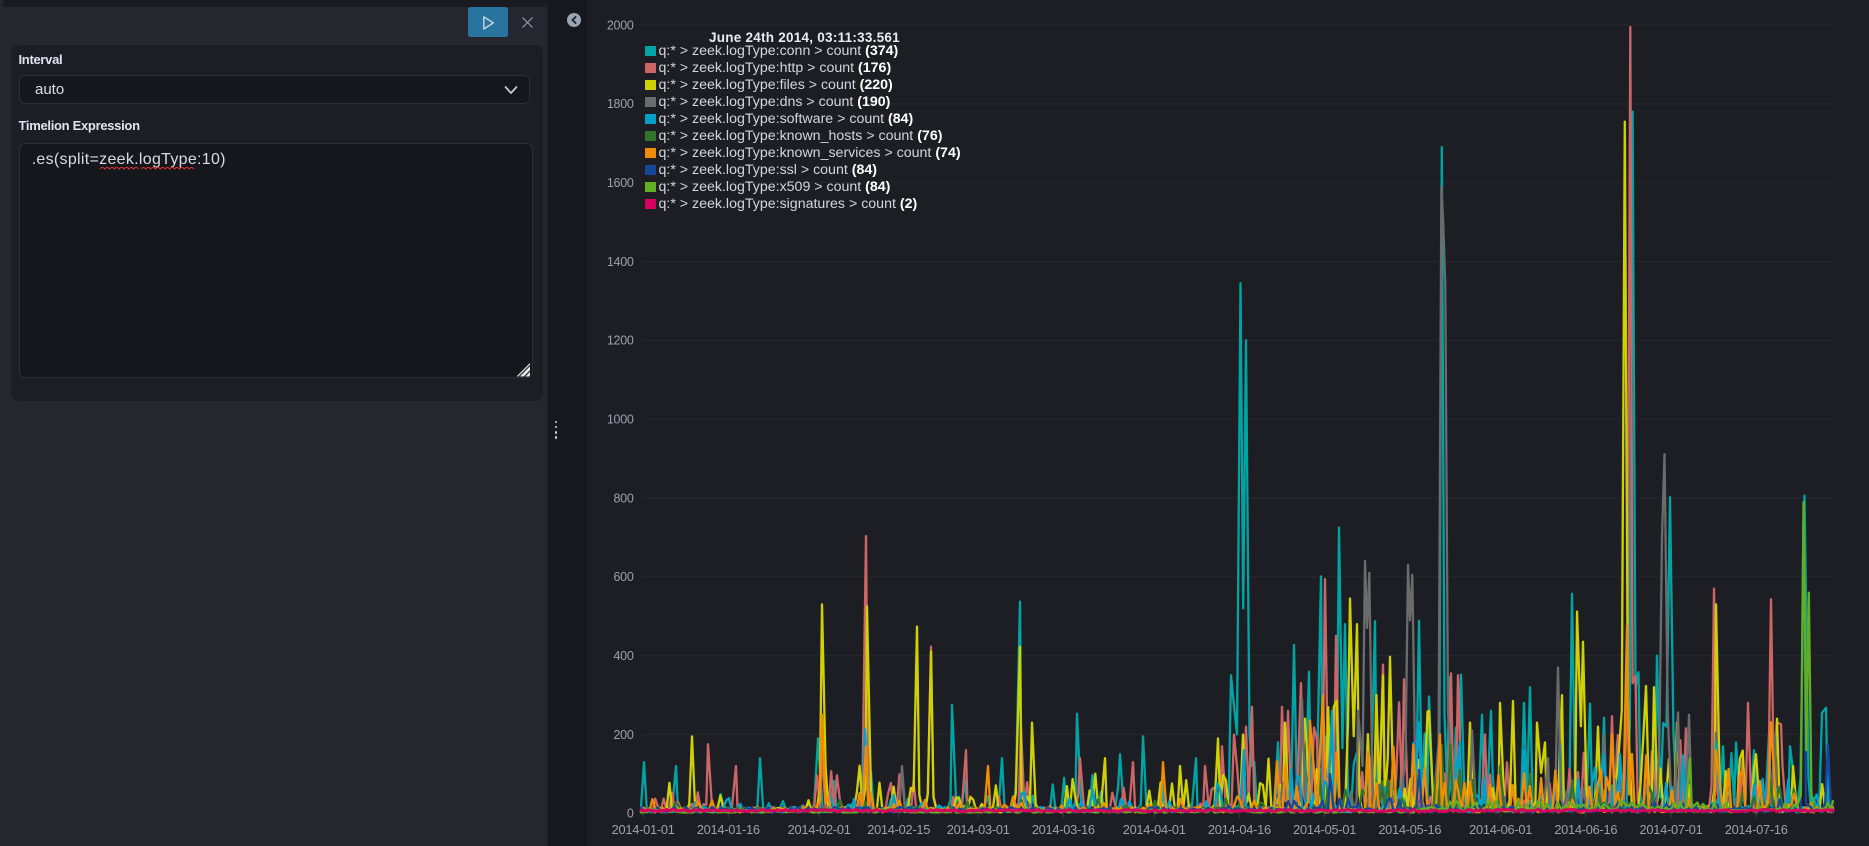  I want to click on svg-text: 2014-05-01, so click(1324, 829).